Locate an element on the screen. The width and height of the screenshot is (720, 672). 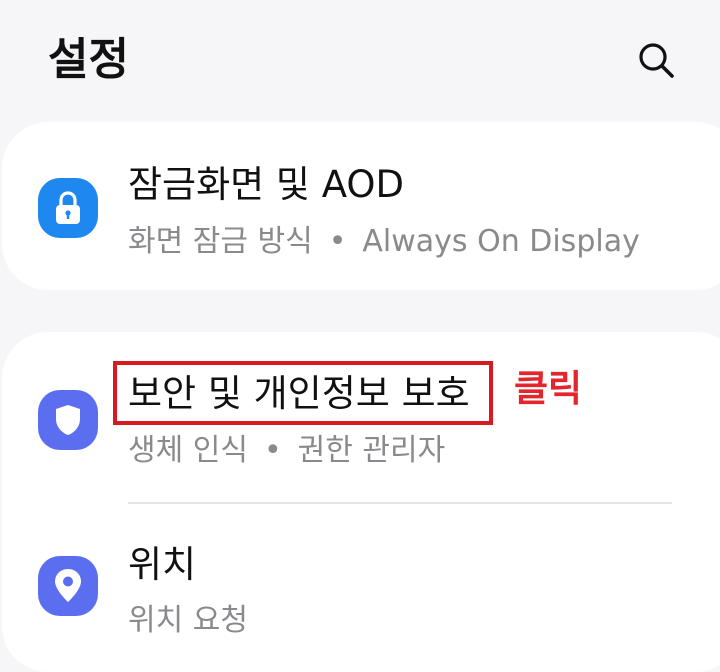
subtitle-part: 위치 요청 is located at coordinates (188, 620).